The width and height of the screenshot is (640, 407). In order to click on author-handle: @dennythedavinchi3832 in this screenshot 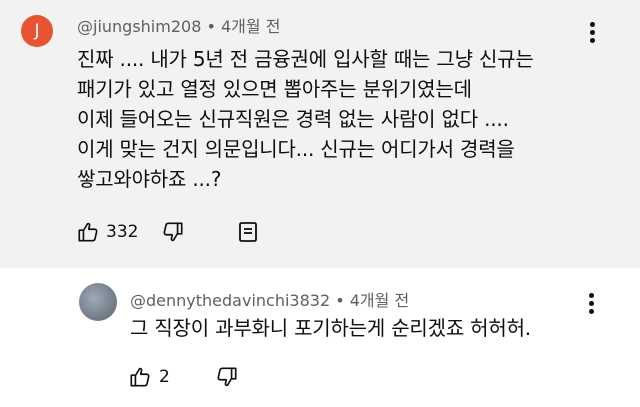, I will do `click(230, 300)`.